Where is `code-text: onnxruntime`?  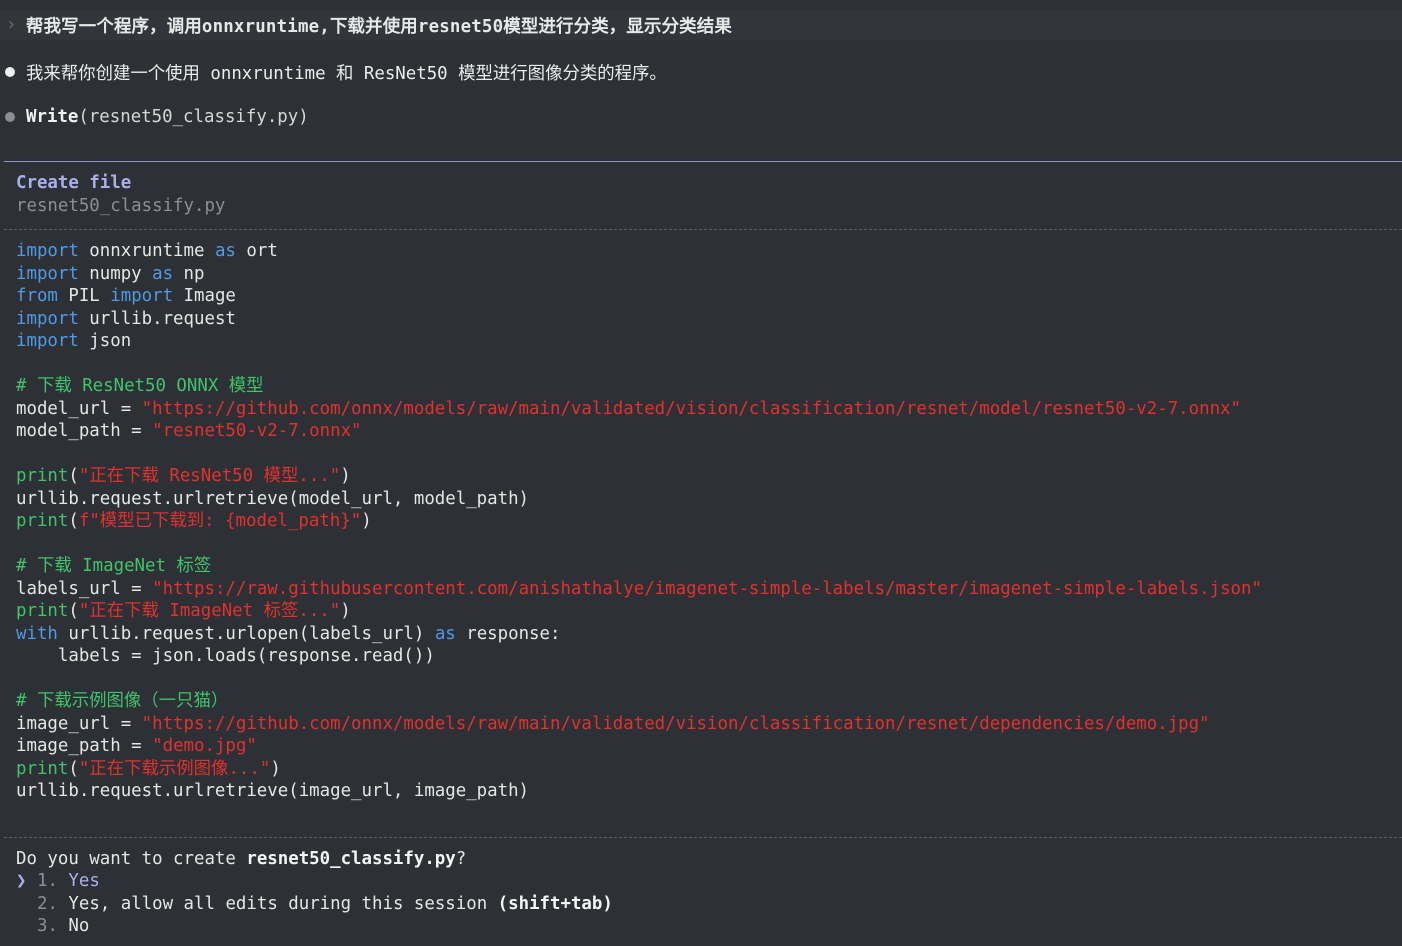
code-text: onnxruntime is located at coordinates (146, 251).